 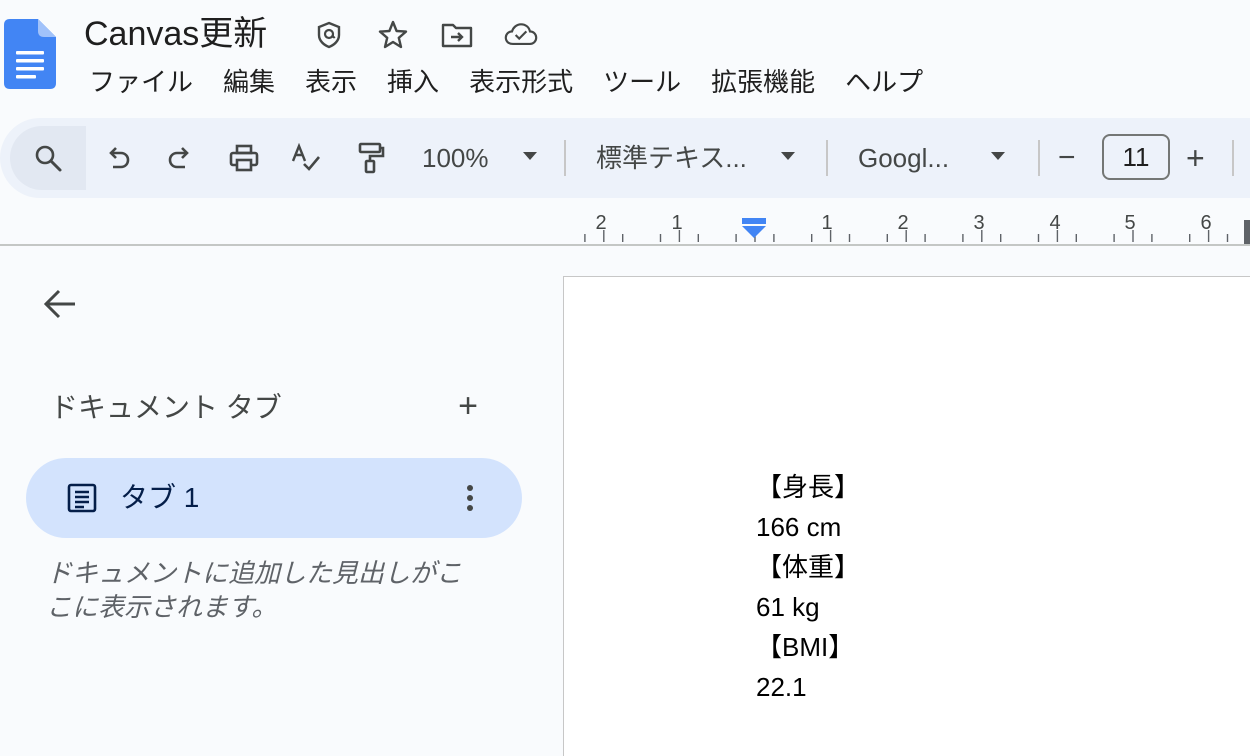 I want to click on cloud-saved-icon, so click(x=521, y=35).